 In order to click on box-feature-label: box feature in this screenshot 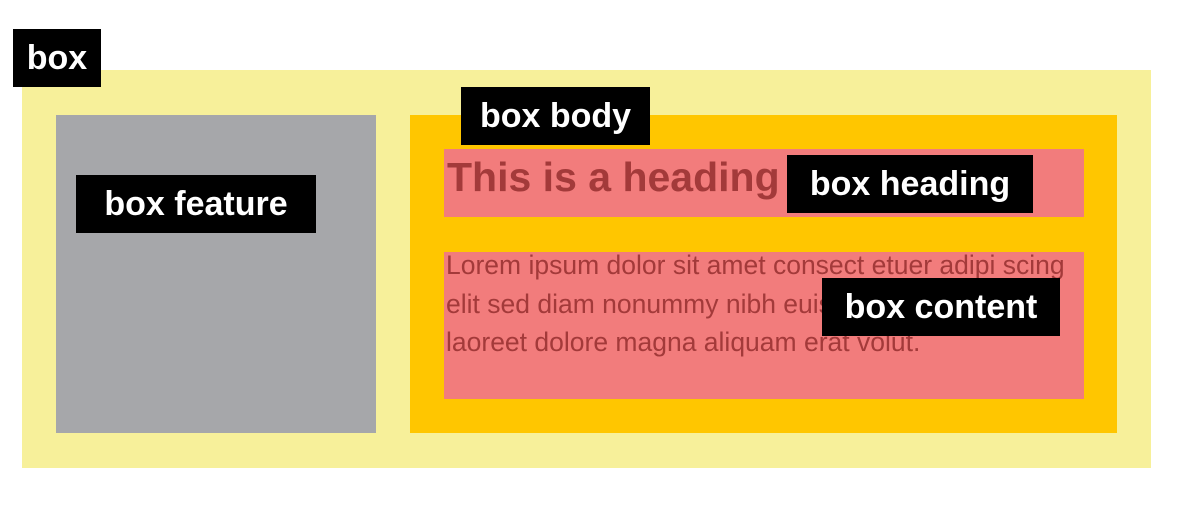, I will do `click(196, 204)`.